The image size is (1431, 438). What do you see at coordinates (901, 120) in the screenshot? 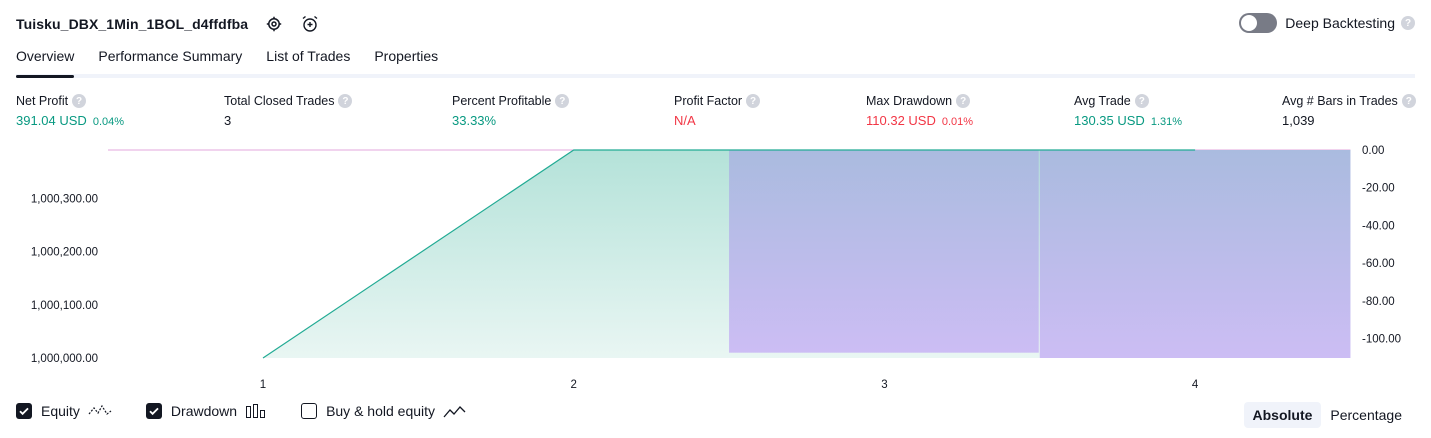
I see `metric-value: 110.32 USD` at bounding box center [901, 120].